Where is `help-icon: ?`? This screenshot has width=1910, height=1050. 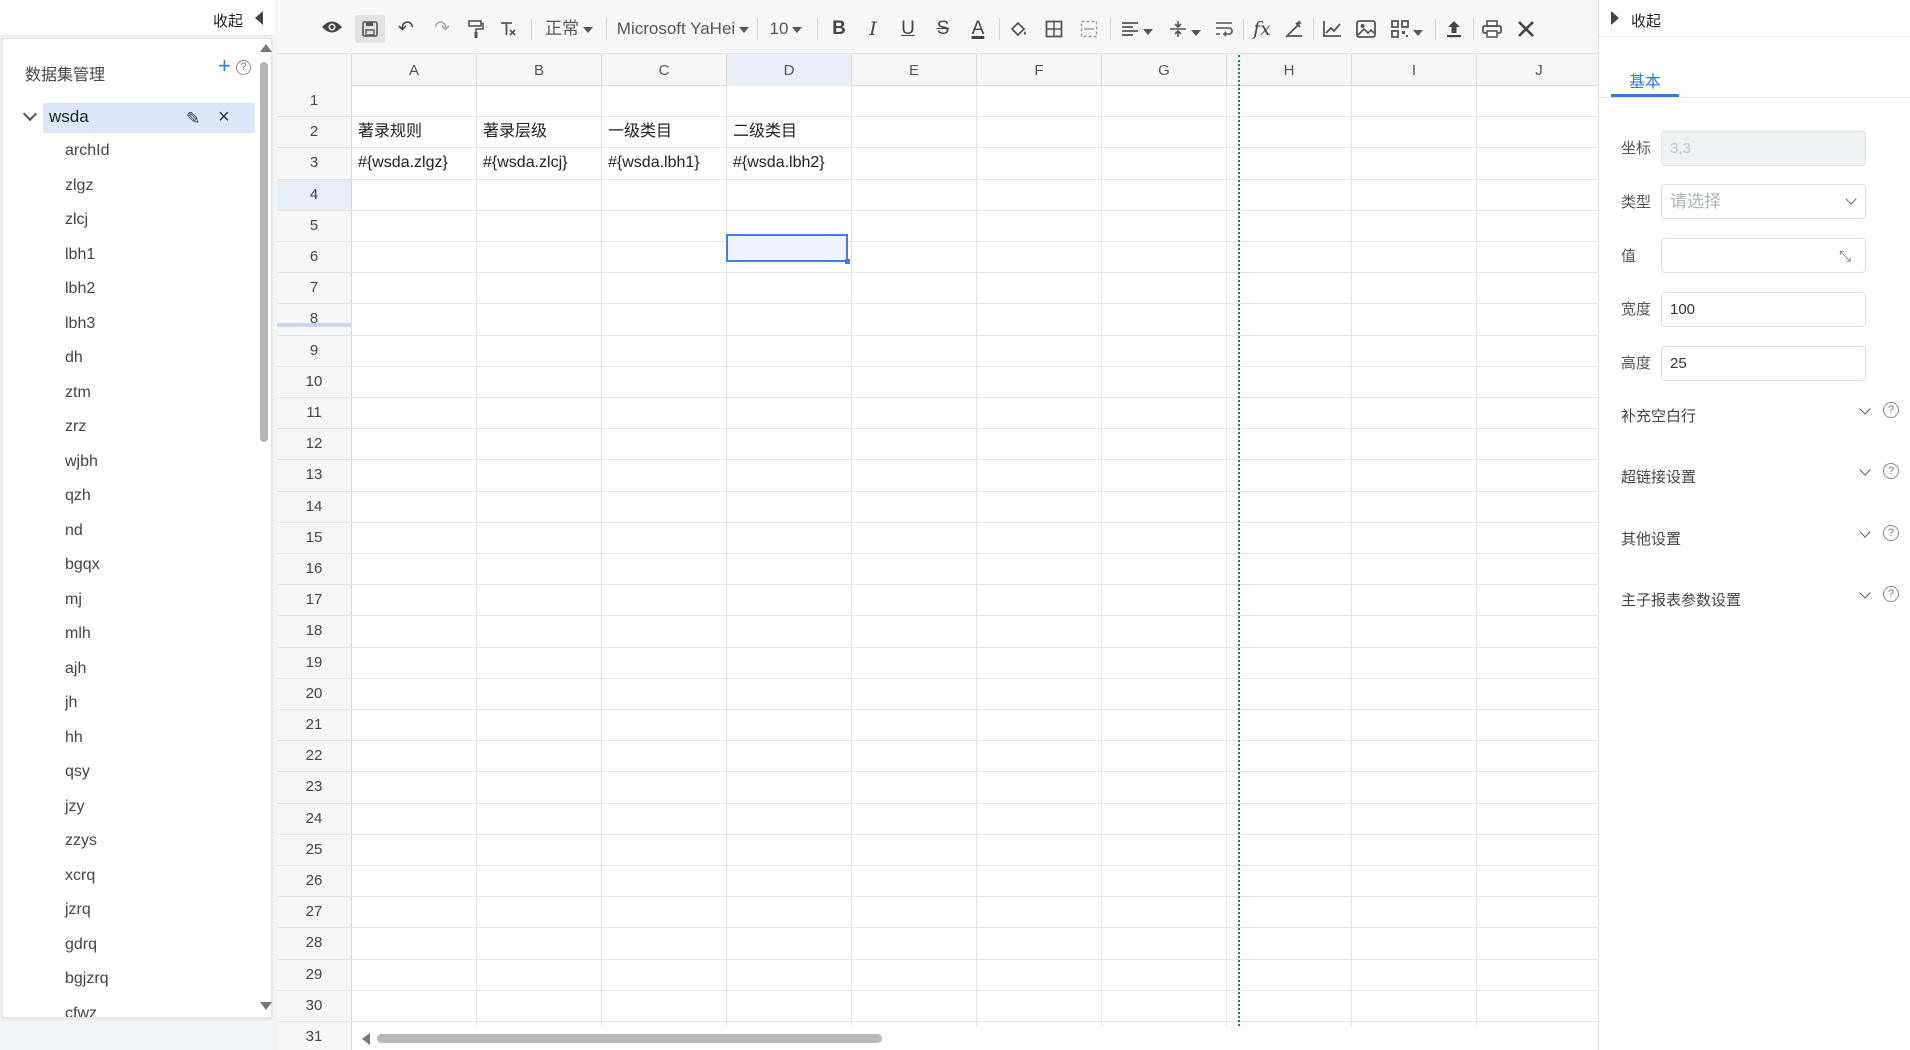
help-icon: ? is located at coordinates (1891, 594).